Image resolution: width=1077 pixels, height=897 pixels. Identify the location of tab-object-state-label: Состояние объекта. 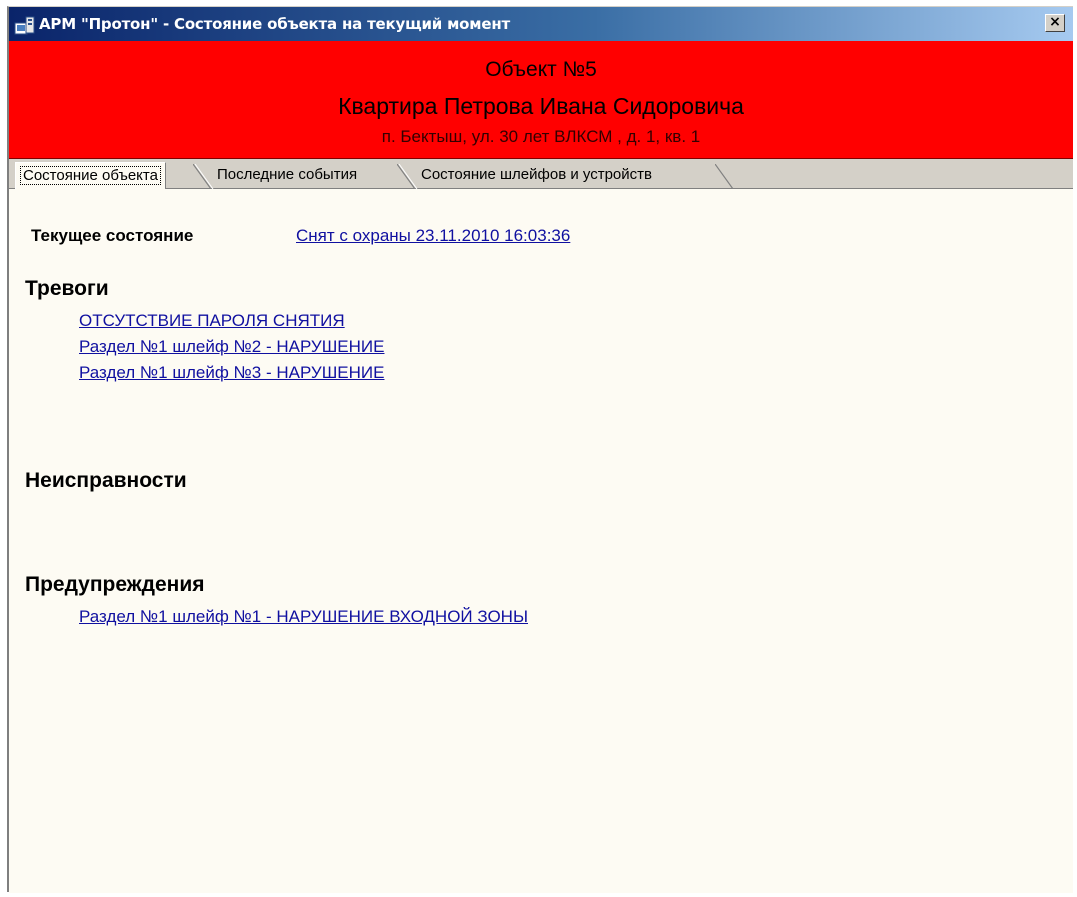
(90, 175).